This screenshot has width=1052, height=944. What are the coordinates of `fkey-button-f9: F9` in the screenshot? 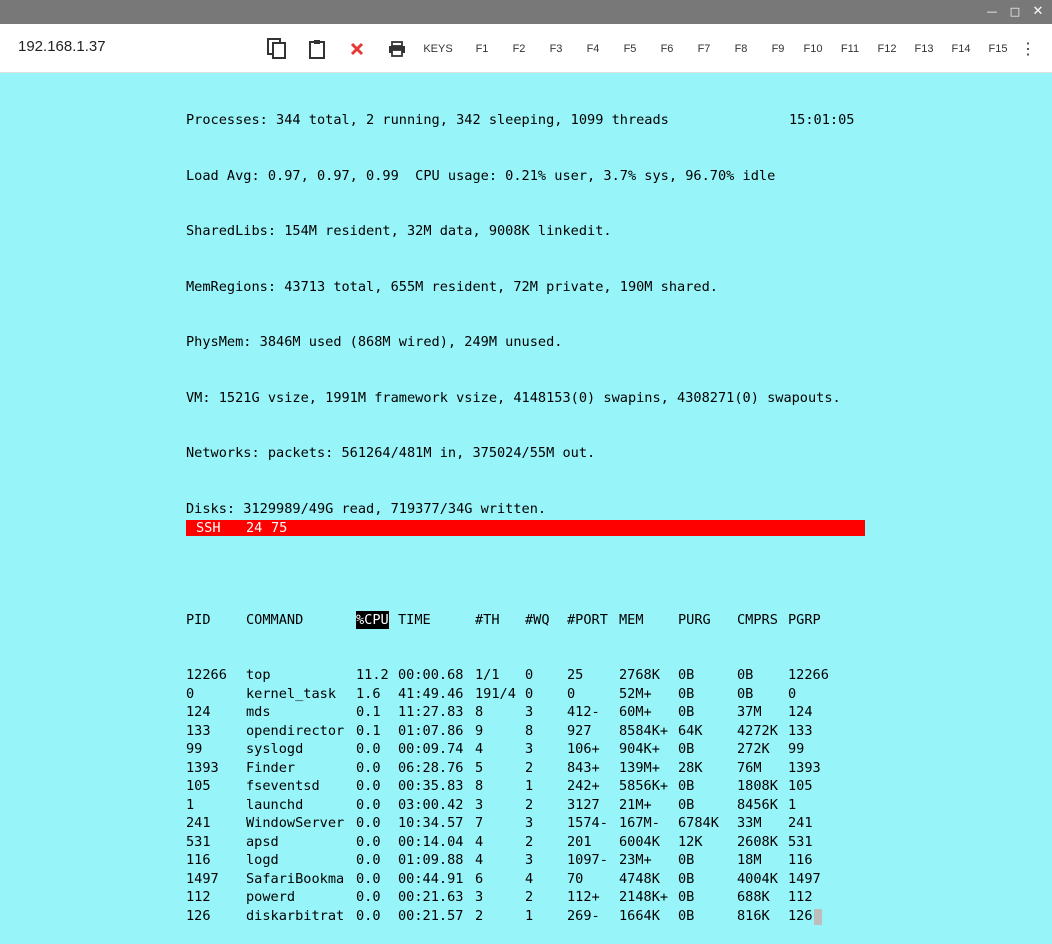 It's located at (778, 49).